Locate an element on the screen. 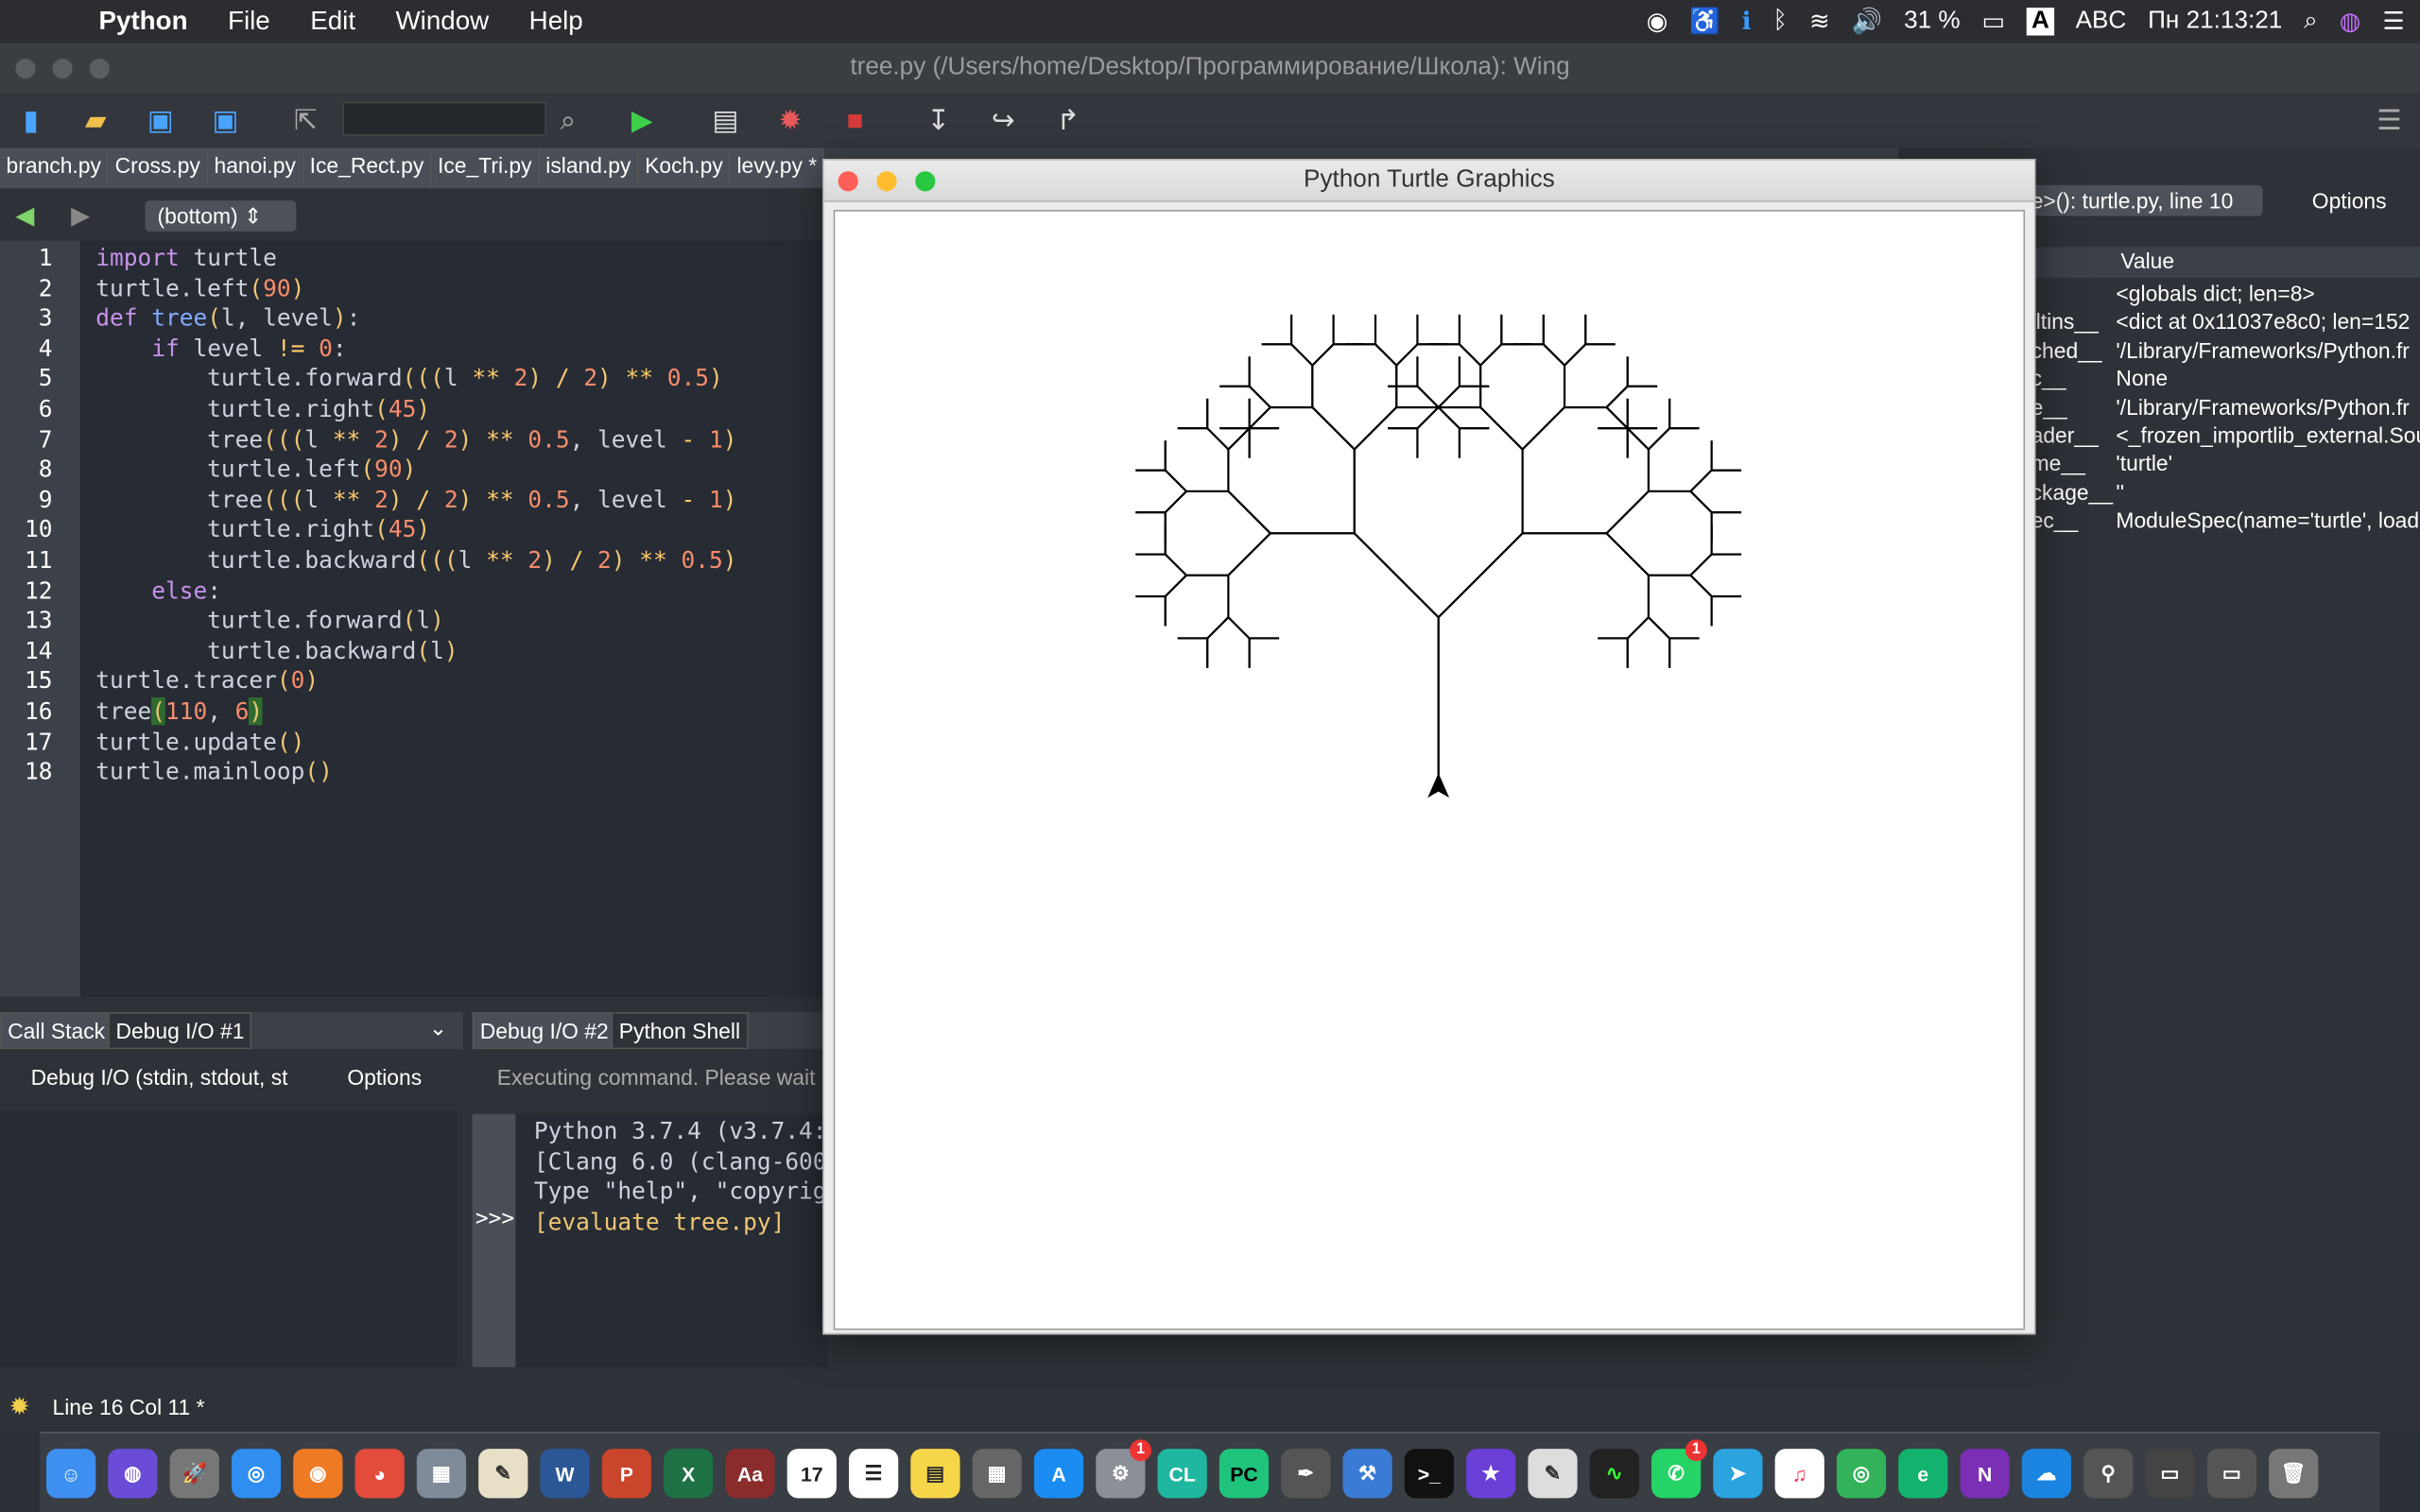 The width and height of the screenshot is (2420, 1512). calendar-icon: 17 is located at coordinates (811, 1474).